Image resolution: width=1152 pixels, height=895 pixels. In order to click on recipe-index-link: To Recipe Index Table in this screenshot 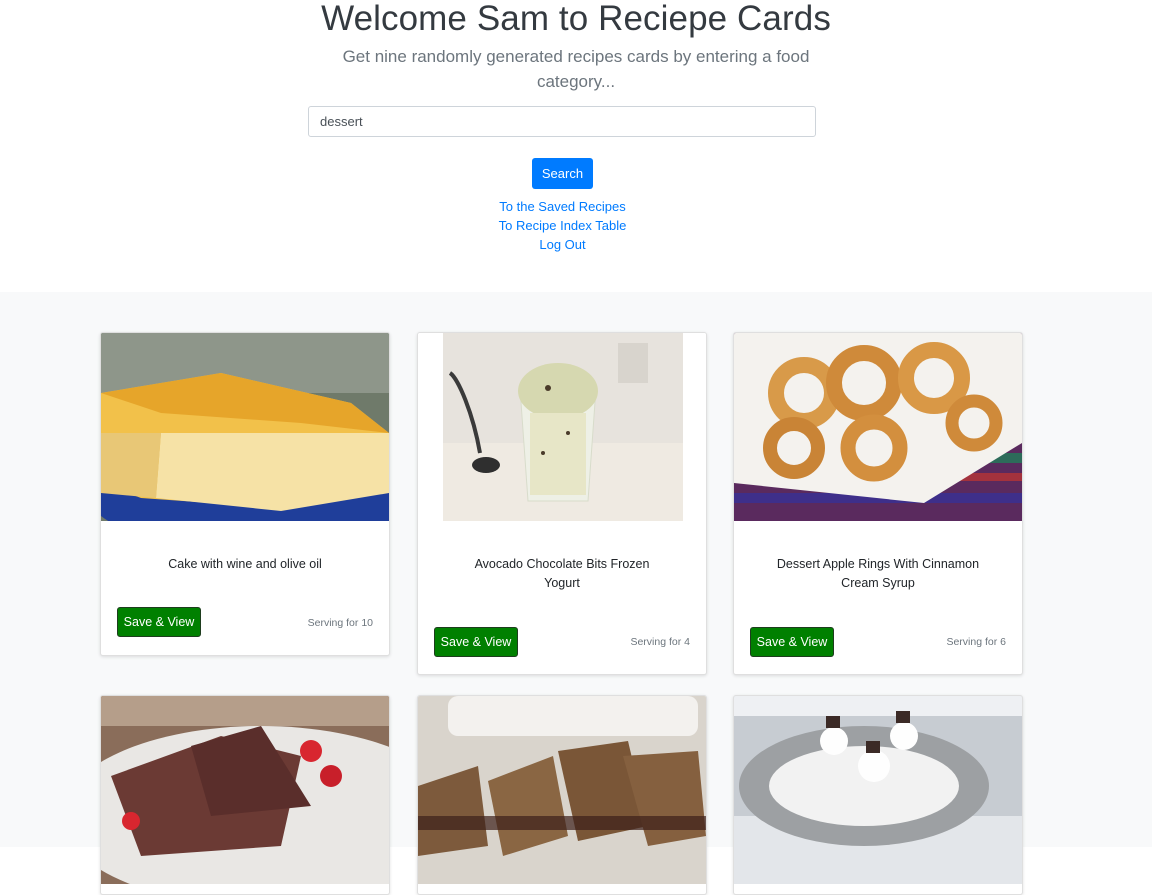, I will do `click(562, 225)`.